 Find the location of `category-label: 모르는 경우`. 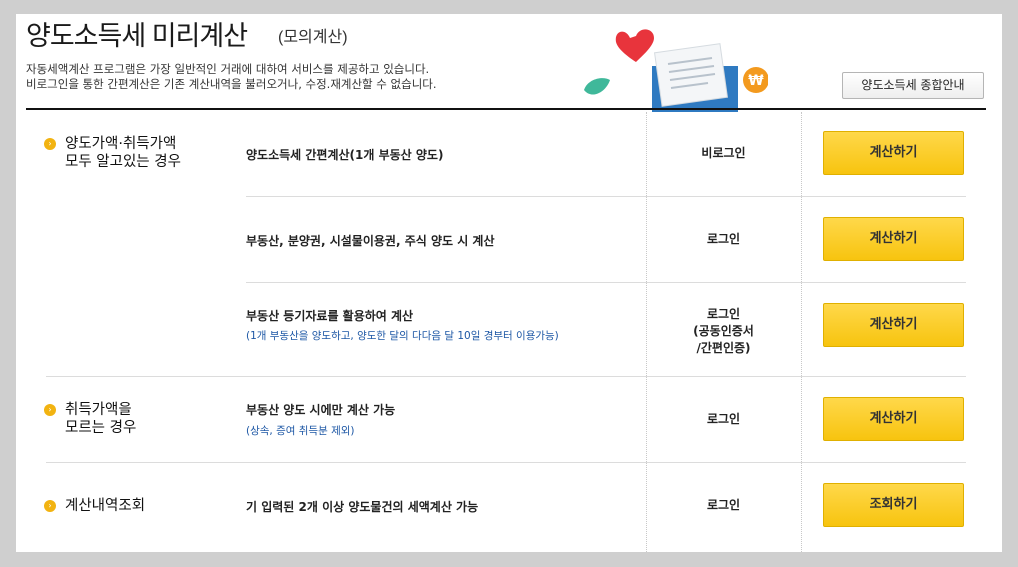

category-label: 모르는 경우 is located at coordinates (101, 428).